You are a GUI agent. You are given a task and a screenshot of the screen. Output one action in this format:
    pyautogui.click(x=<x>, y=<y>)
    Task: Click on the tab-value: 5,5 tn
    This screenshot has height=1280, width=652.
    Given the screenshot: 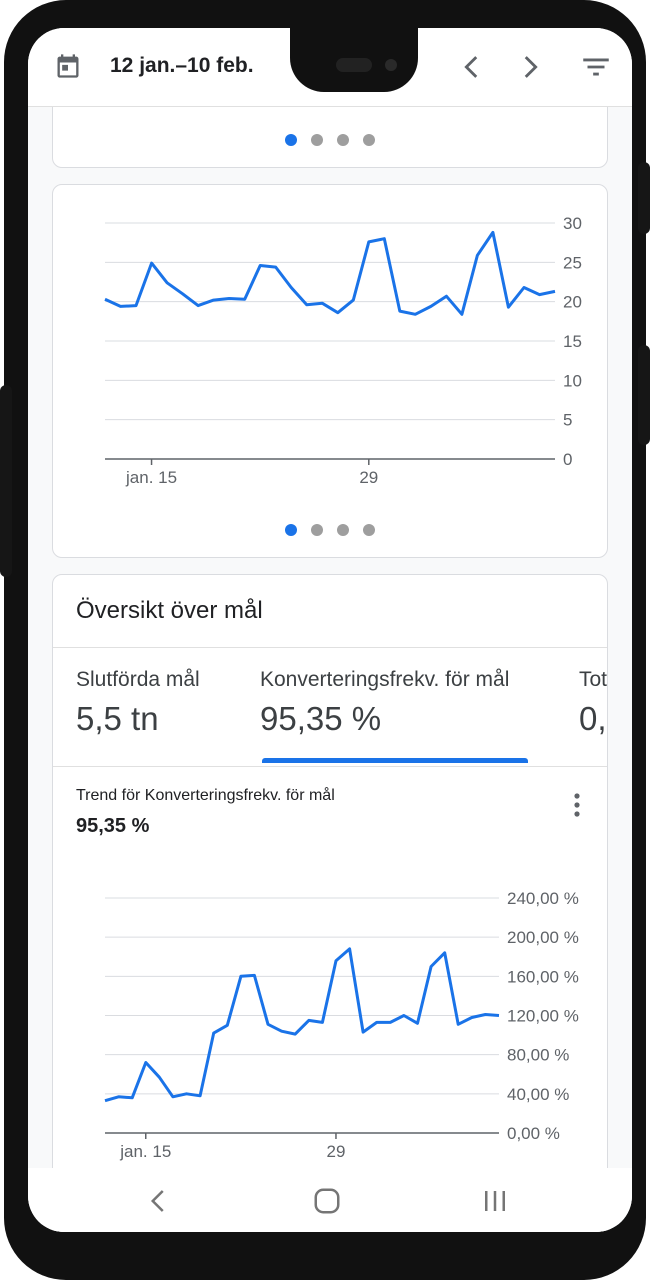 What is the action you would take?
    pyautogui.click(x=117, y=718)
    